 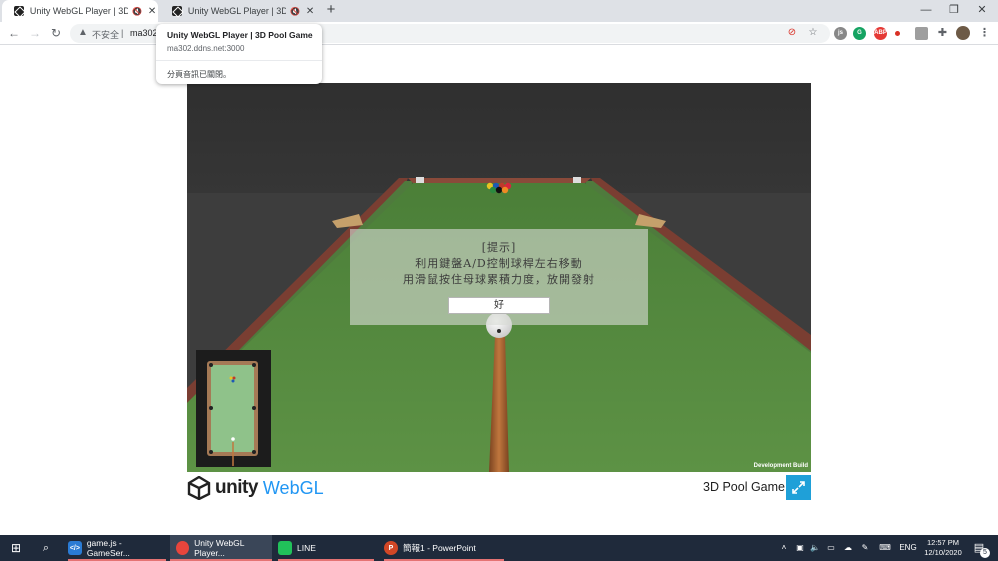 What do you see at coordinates (35, 33) in the screenshot?
I see `forward-button: →` at bounding box center [35, 33].